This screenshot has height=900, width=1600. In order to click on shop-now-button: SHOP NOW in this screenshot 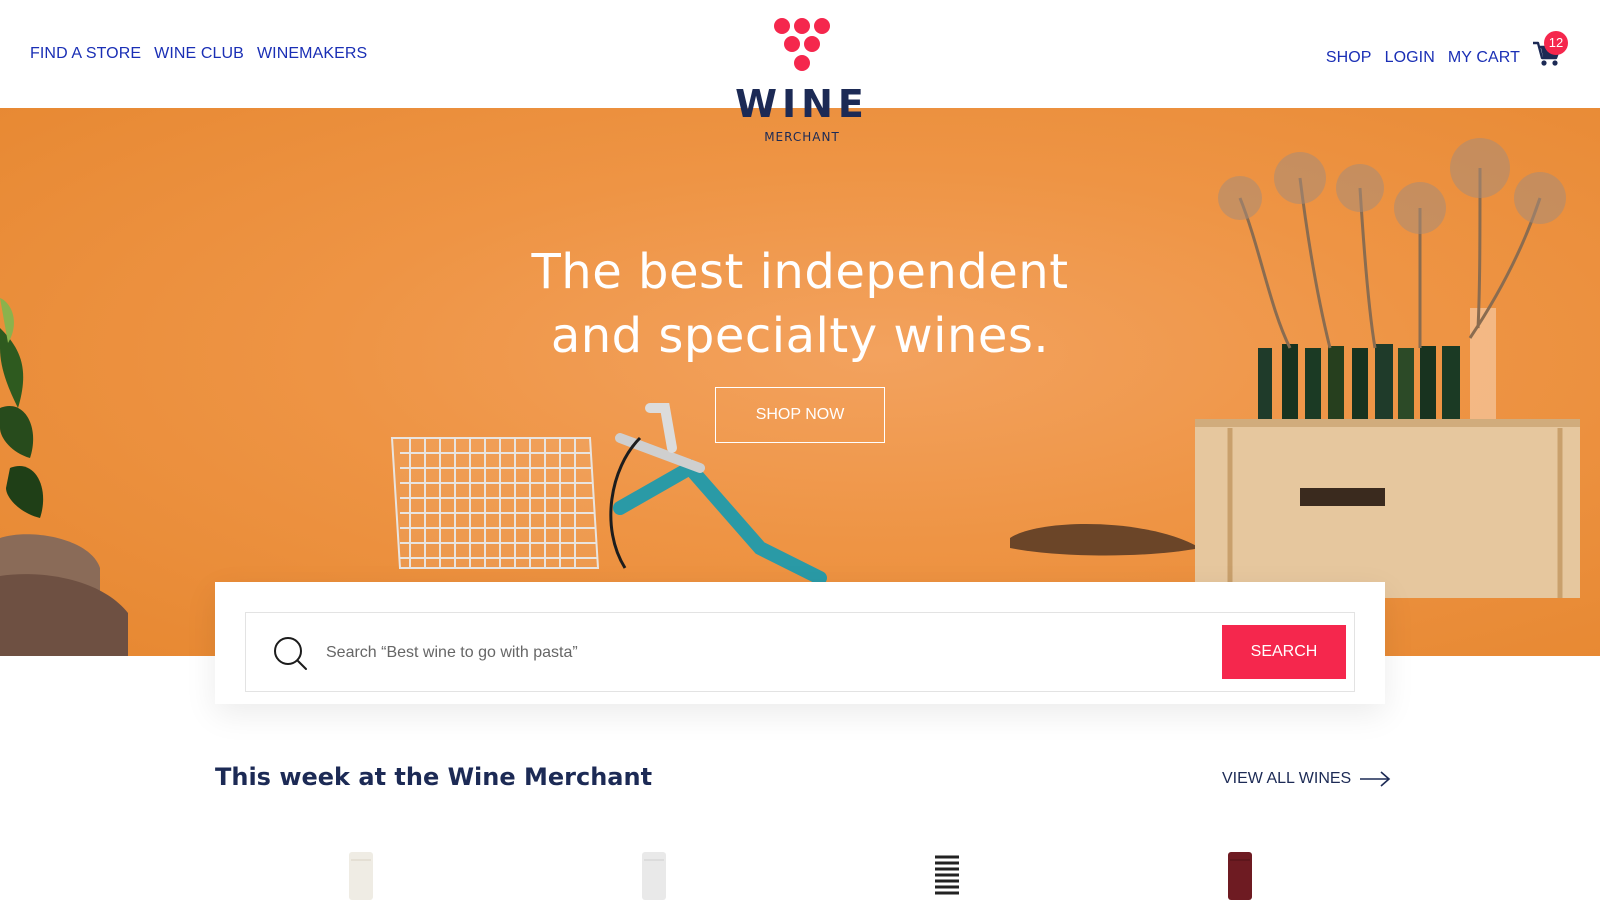, I will do `click(800, 415)`.